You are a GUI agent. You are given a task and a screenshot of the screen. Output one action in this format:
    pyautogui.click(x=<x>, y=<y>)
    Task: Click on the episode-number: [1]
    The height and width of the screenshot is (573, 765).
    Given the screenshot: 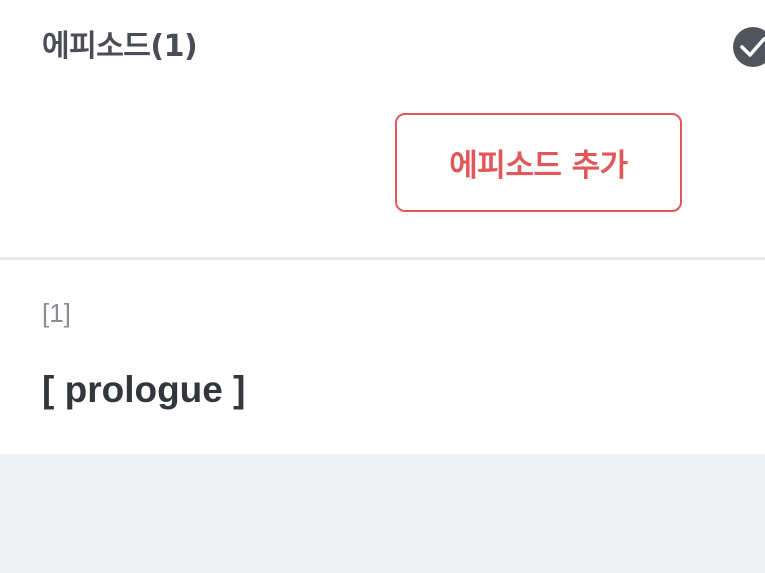 What is the action you would take?
    pyautogui.click(x=56, y=313)
    